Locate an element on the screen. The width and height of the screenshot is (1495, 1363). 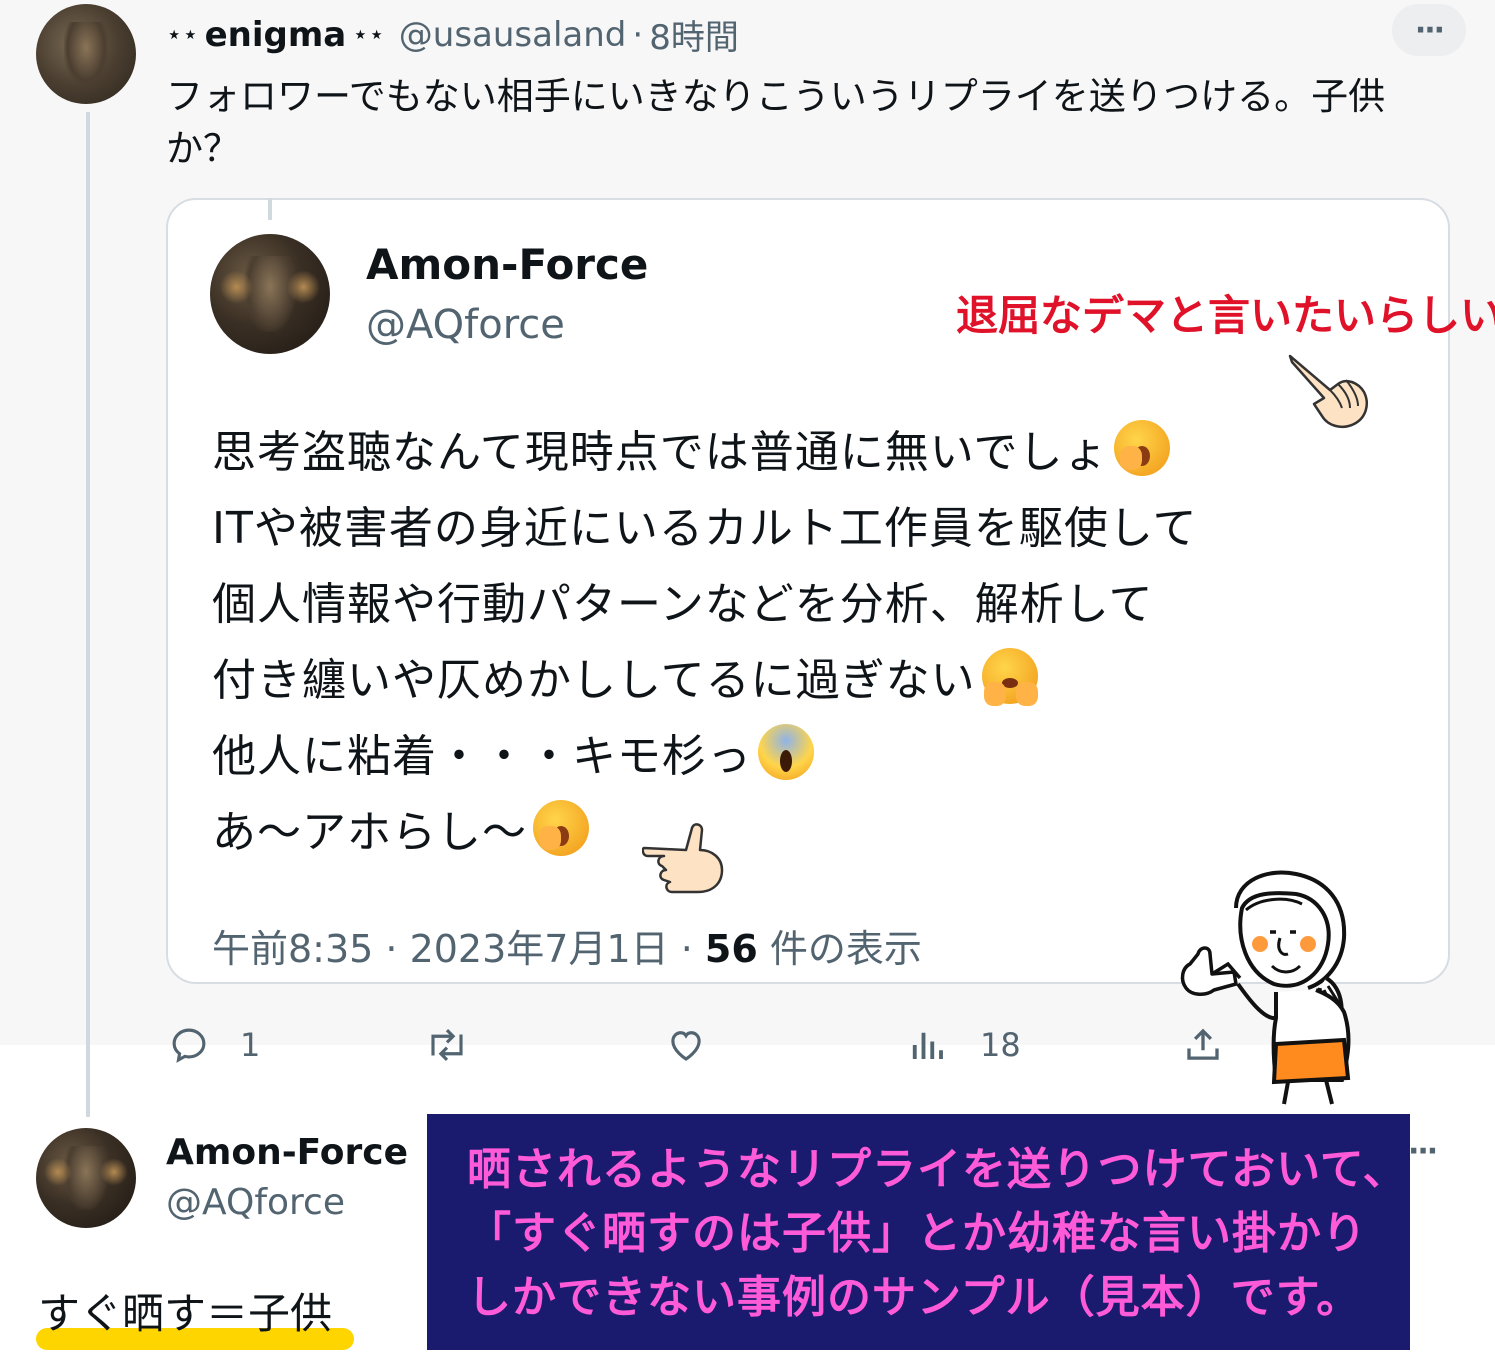
tweet-text-line1: フォロワーでもない相手にいきなりこういうリプライを送りつける。子供 is located at coordinates (776, 96).